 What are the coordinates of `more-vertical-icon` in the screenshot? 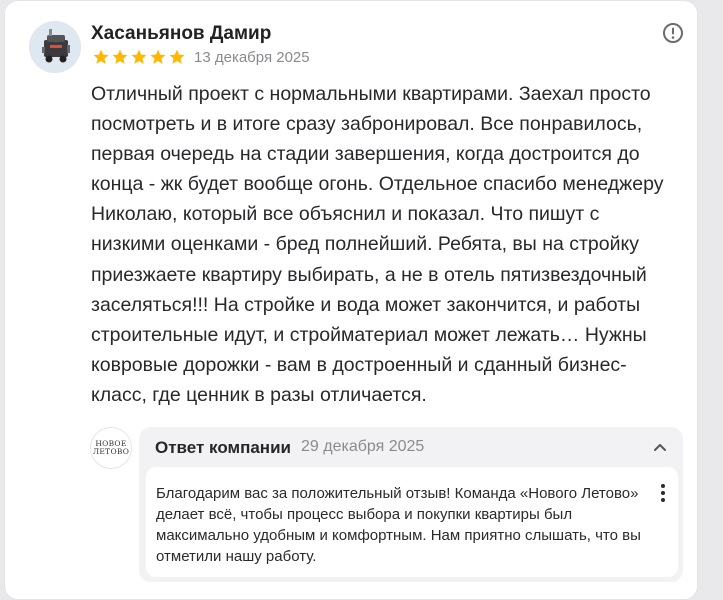 It's located at (663, 493).